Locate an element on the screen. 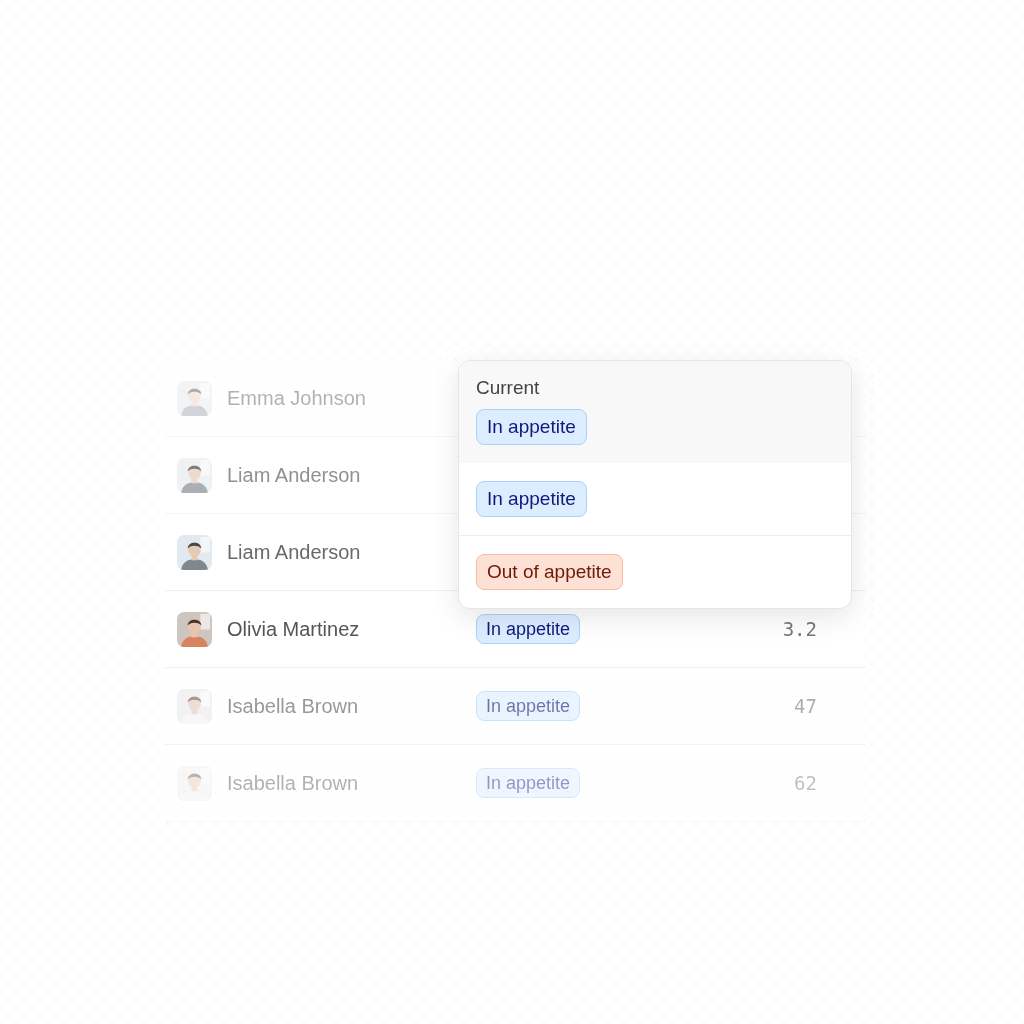  menu-option: In appetite is located at coordinates (655, 499).